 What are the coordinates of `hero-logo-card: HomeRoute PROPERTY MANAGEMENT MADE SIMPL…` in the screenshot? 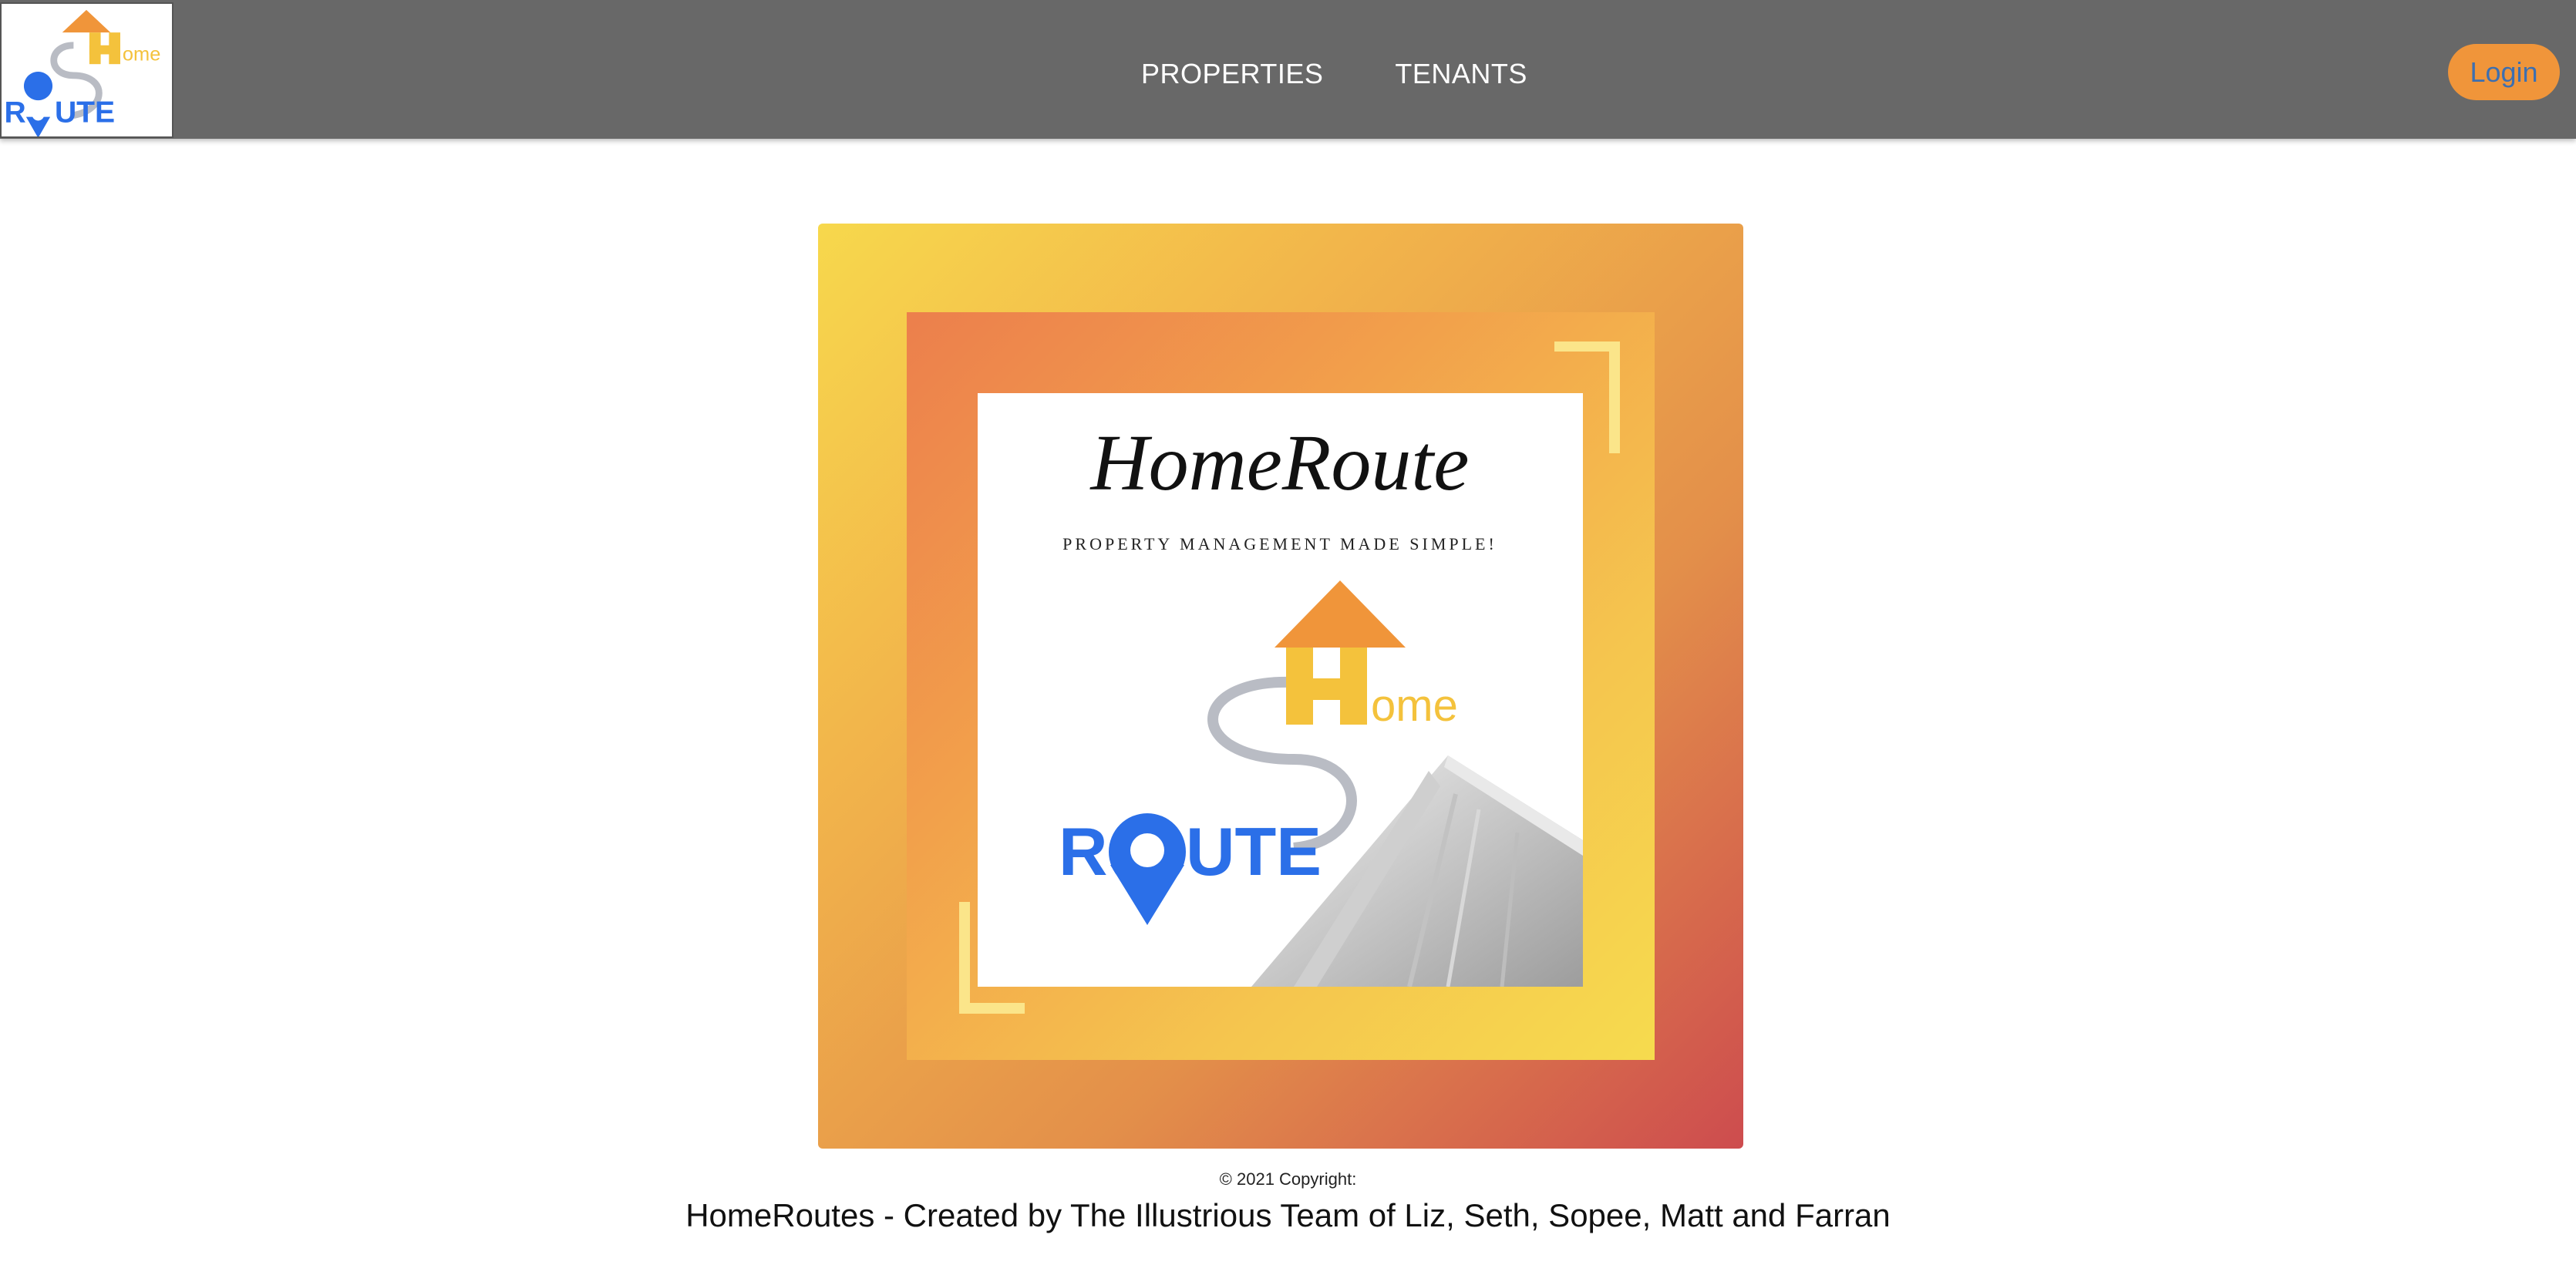 It's located at (1281, 690).